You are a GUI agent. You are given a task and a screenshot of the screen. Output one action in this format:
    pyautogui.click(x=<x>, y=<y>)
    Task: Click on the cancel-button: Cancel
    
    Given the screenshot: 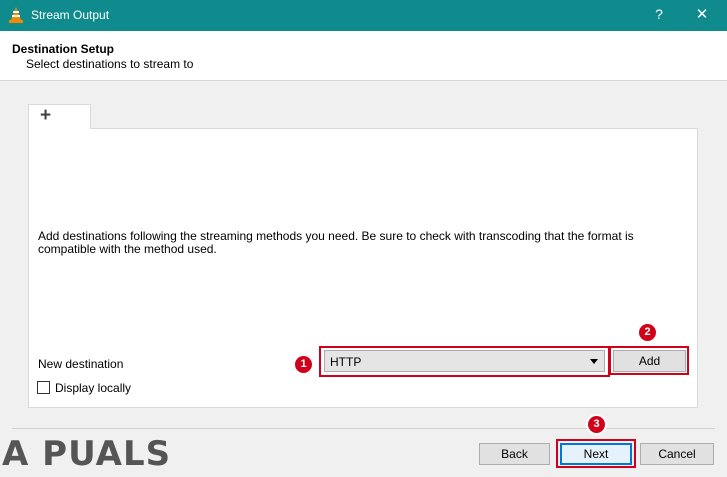 What is the action you would take?
    pyautogui.click(x=677, y=454)
    